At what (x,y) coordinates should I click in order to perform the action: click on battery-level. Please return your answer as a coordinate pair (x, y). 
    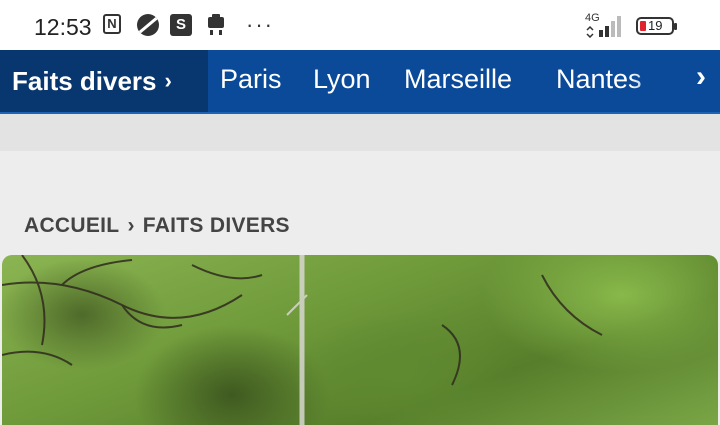
    Looking at the image, I should click on (643, 26).